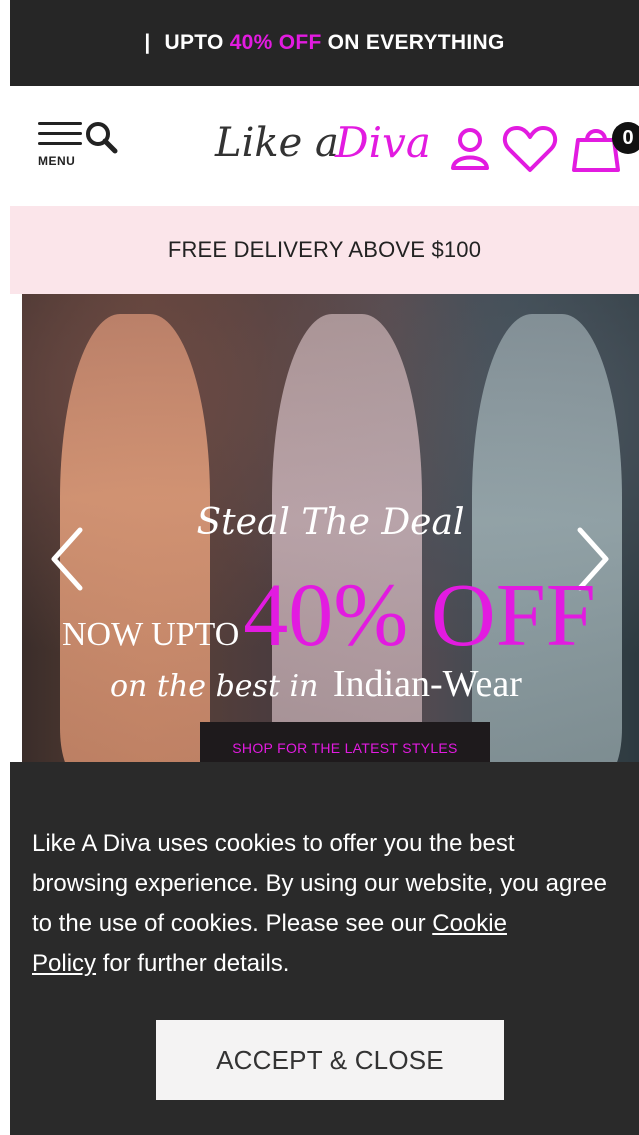 The height and width of the screenshot is (1135, 639). What do you see at coordinates (416, 42) in the screenshot?
I see `announcement-suffix: ON EVERYTHING` at bounding box center [416, 42].